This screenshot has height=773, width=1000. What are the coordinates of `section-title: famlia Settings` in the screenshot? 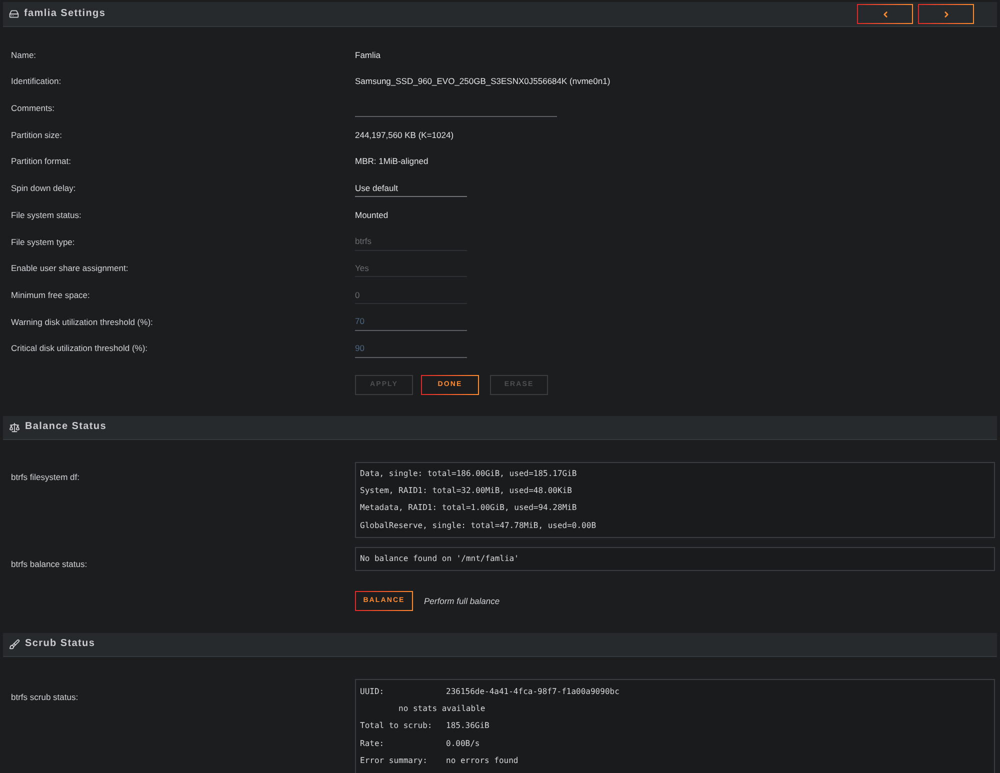 It's located at (65, 14).